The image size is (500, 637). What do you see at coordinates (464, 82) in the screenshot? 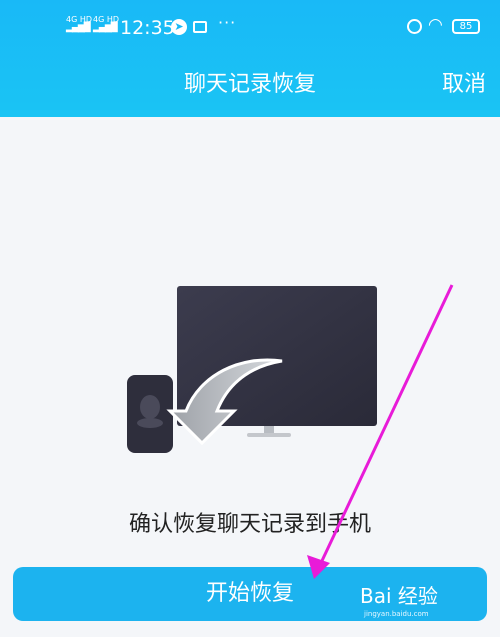
I see `cancel-button: 取消` at bounding box center [464, 82].